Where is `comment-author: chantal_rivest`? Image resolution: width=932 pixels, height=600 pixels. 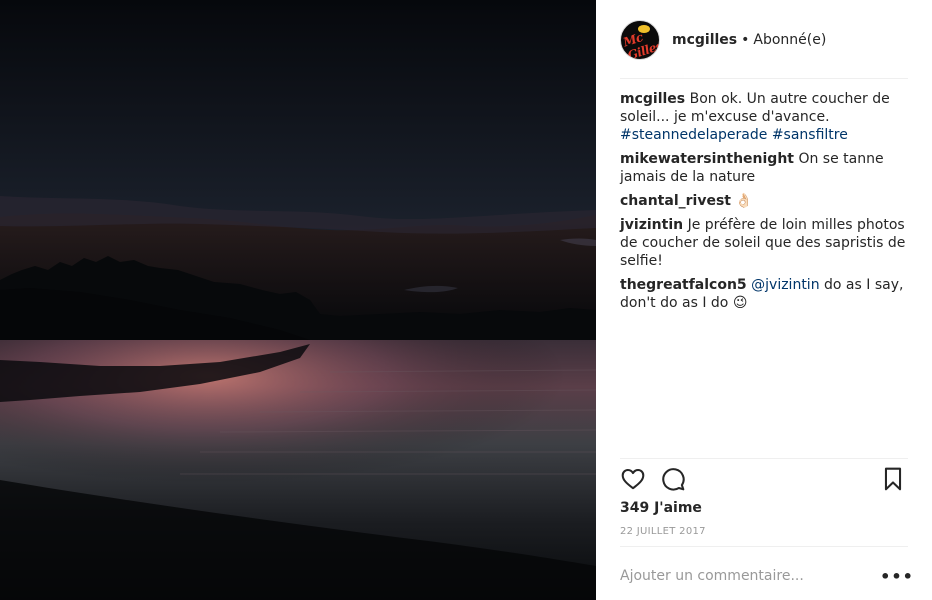
comment-author: chantal_rivest is located at coordinates (675, 201).